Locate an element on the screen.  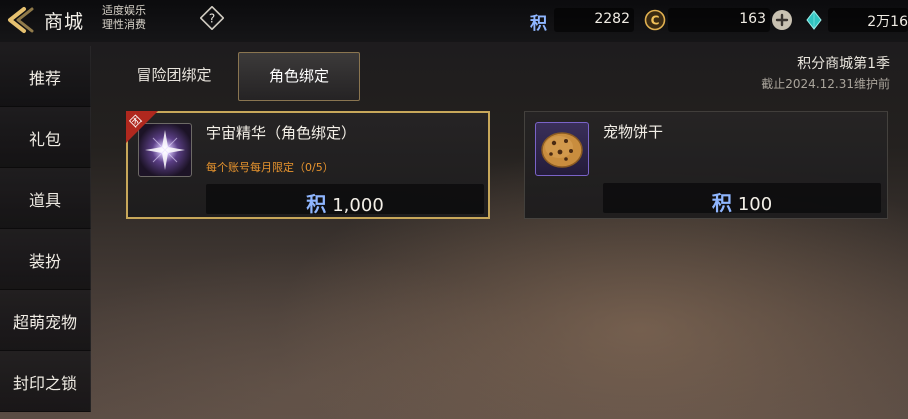
points-currency: 积 2282 is located at coordinates (581, 21).